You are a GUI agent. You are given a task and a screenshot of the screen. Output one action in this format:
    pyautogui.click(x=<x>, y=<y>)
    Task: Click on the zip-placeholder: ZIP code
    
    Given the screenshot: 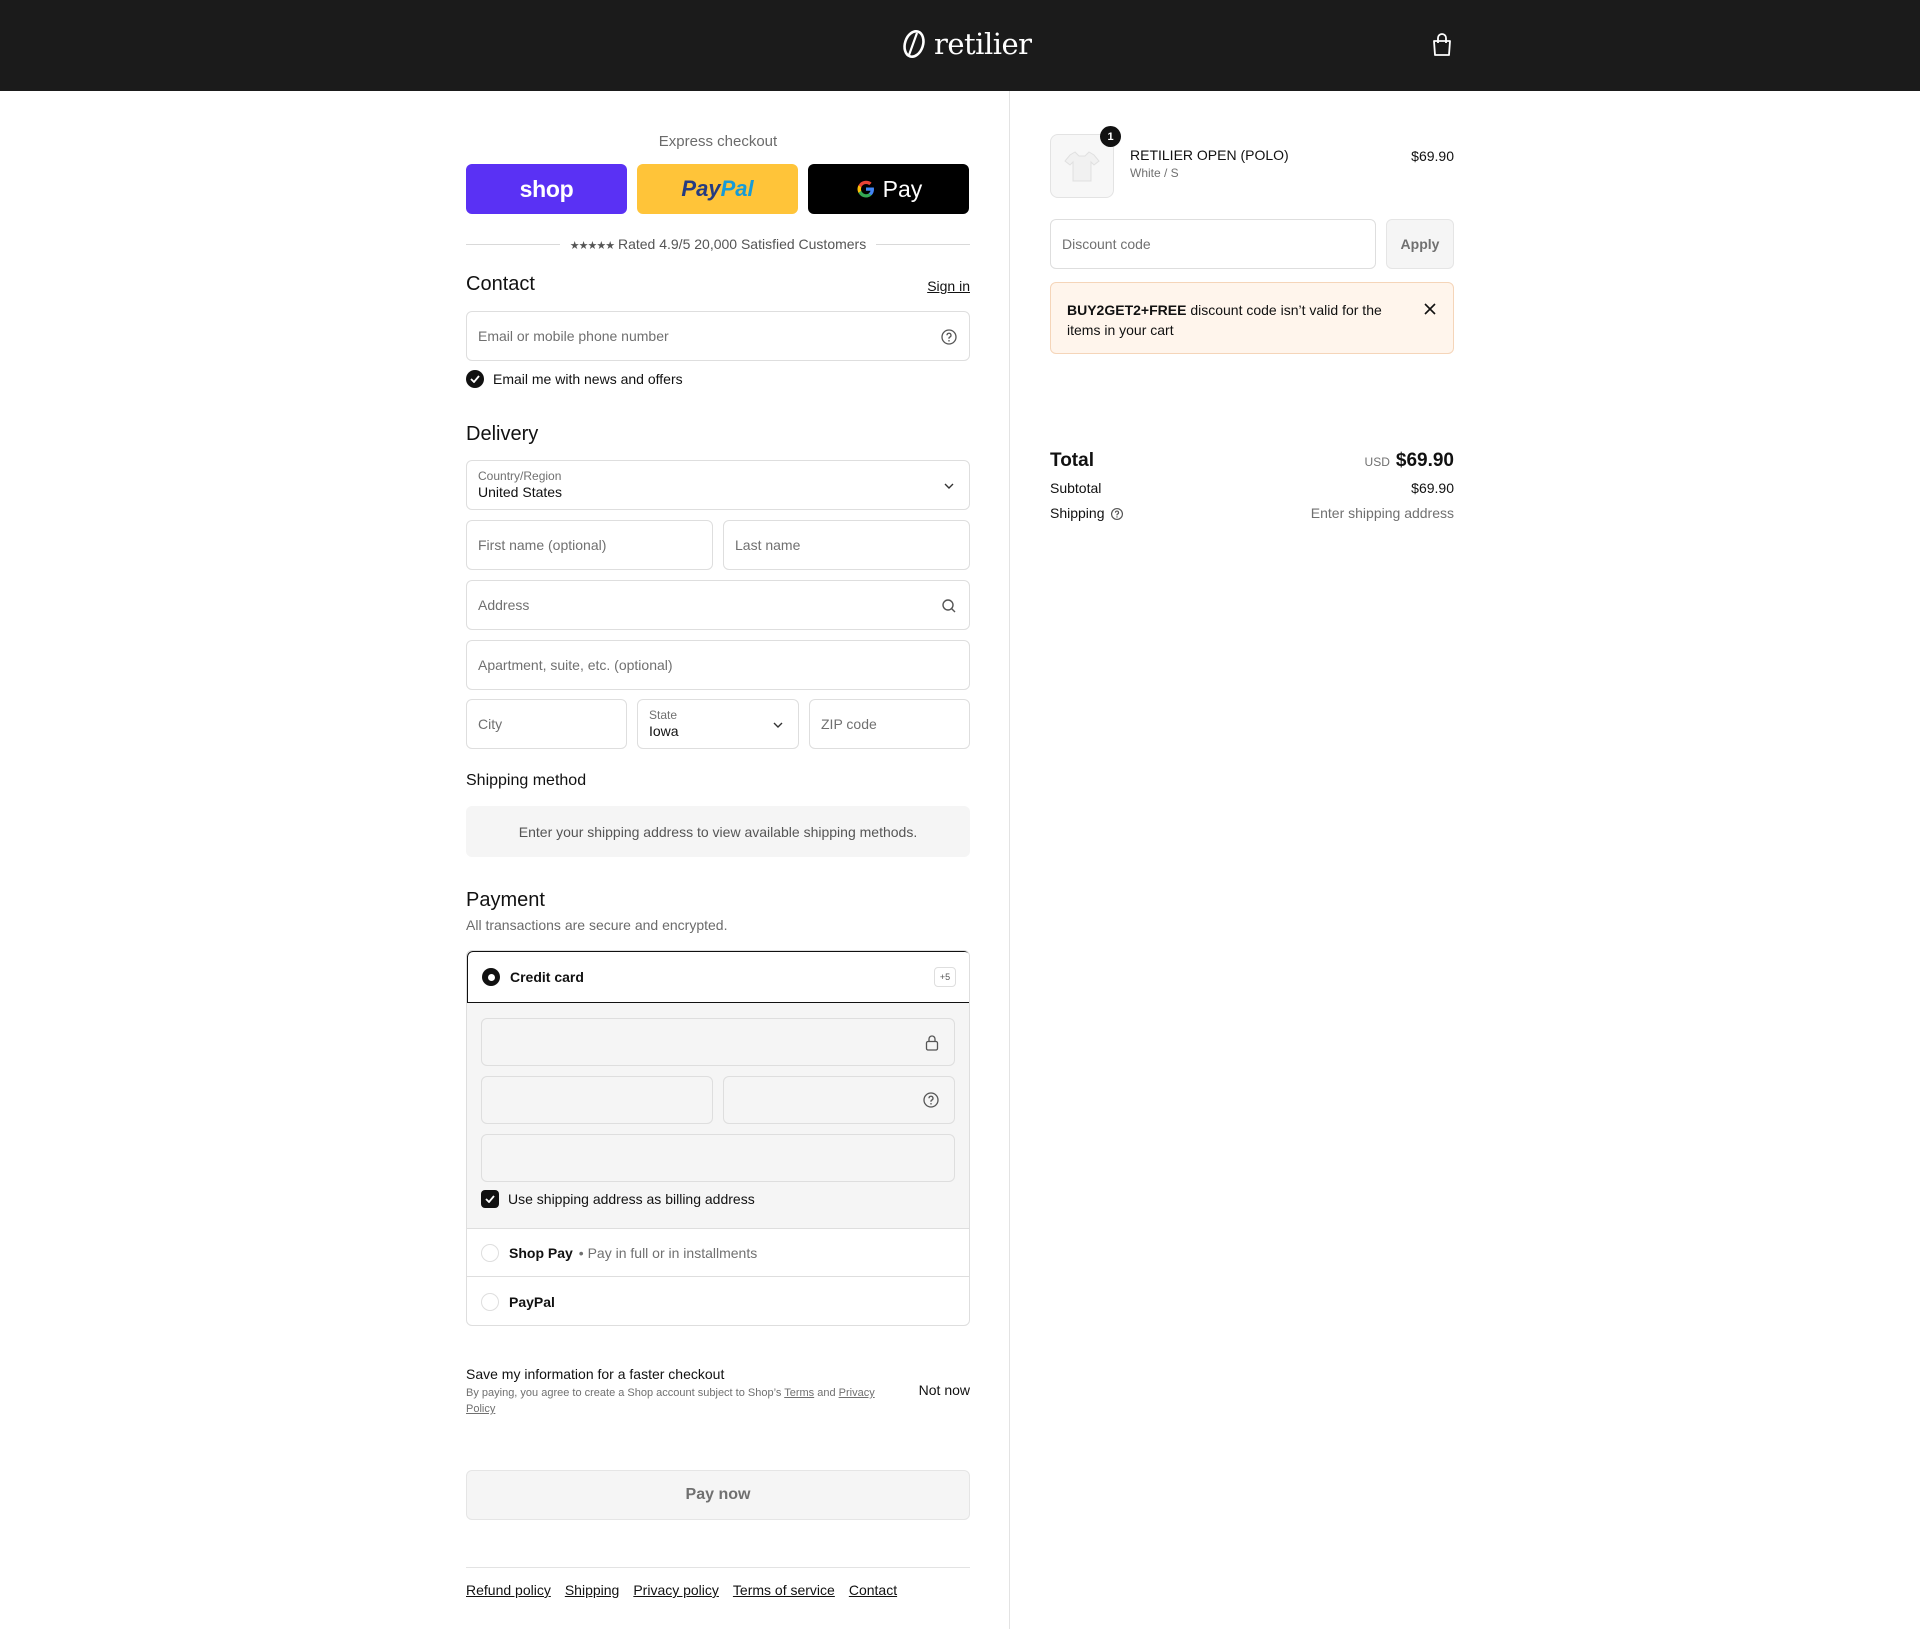 What is the action you would take?
    pyautogui.click(x=849, y=724)
    